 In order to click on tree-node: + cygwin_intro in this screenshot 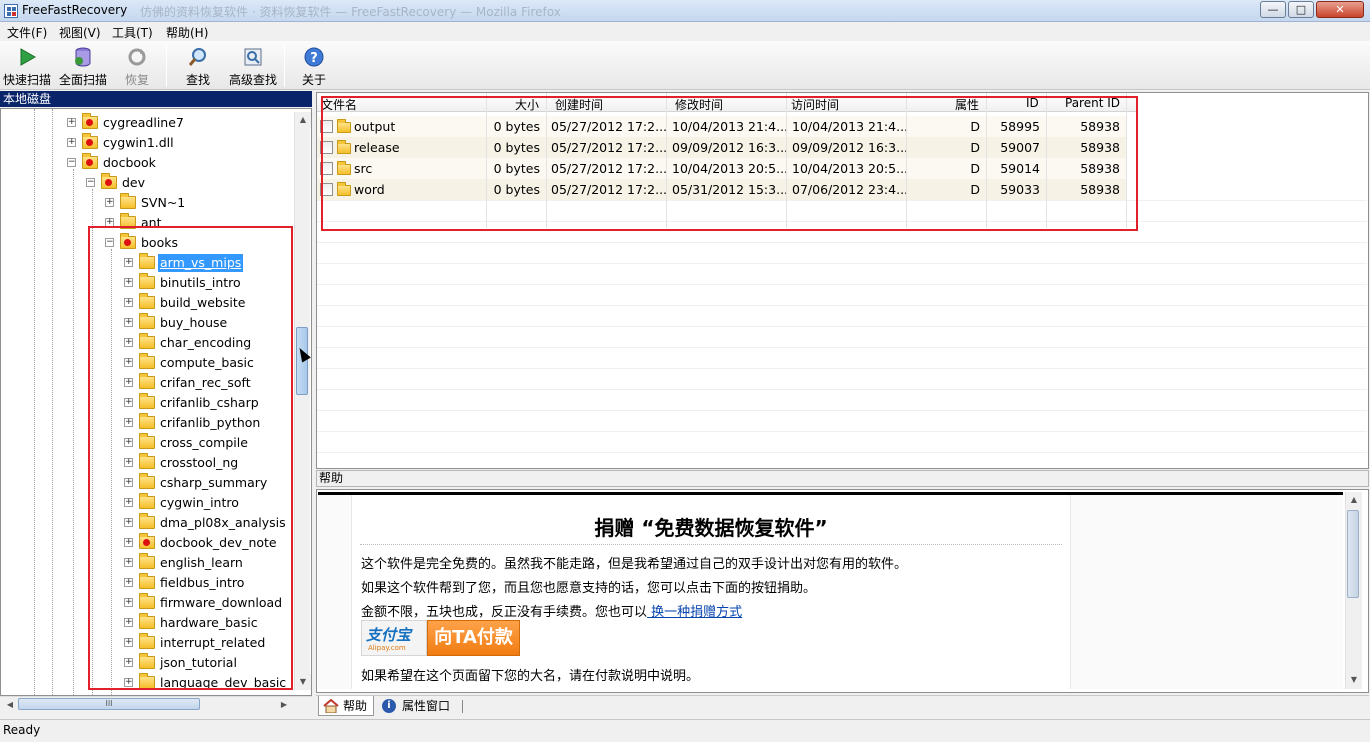, I will do `click(212, 503)`.